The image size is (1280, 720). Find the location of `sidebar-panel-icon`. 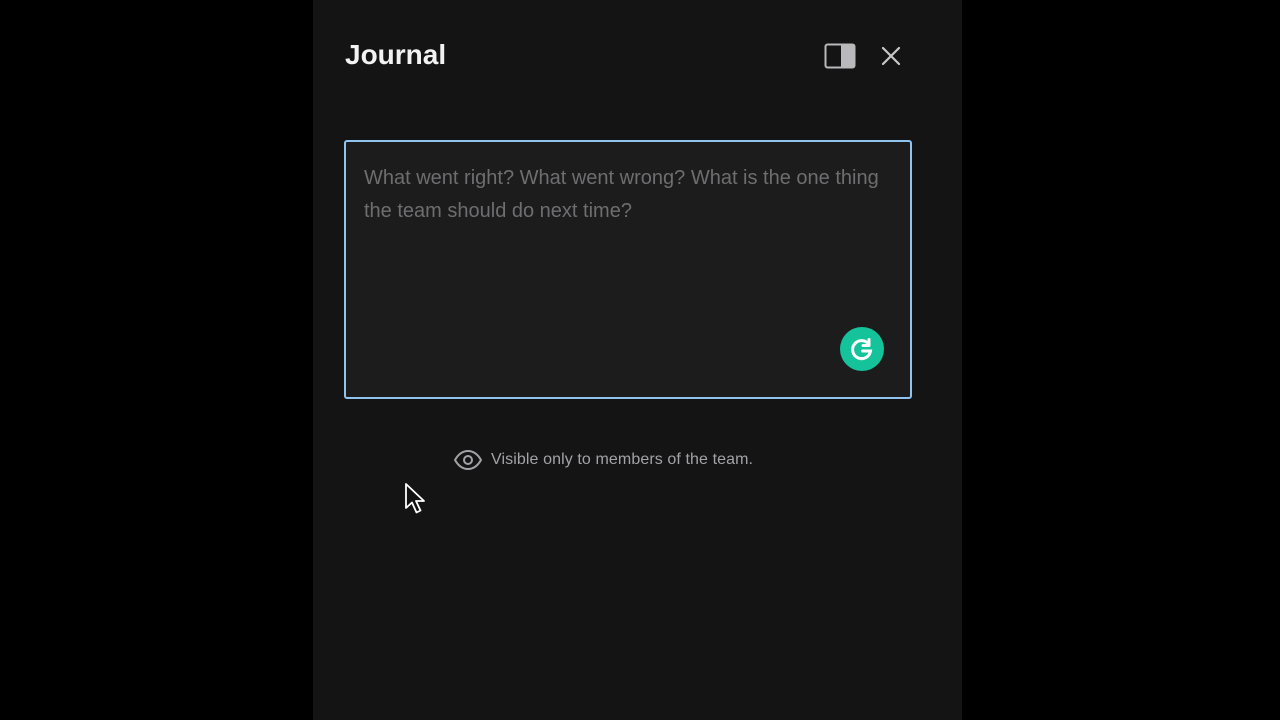

sidebar-panel-icon is located at coordinates (840, 56).